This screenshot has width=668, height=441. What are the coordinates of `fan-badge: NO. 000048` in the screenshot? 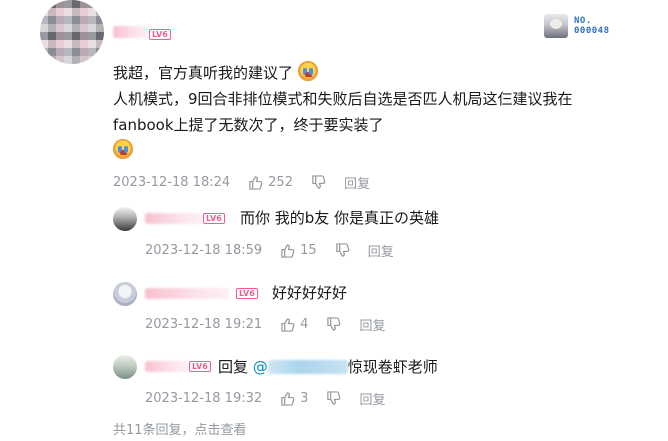 It's located at (577, 26).